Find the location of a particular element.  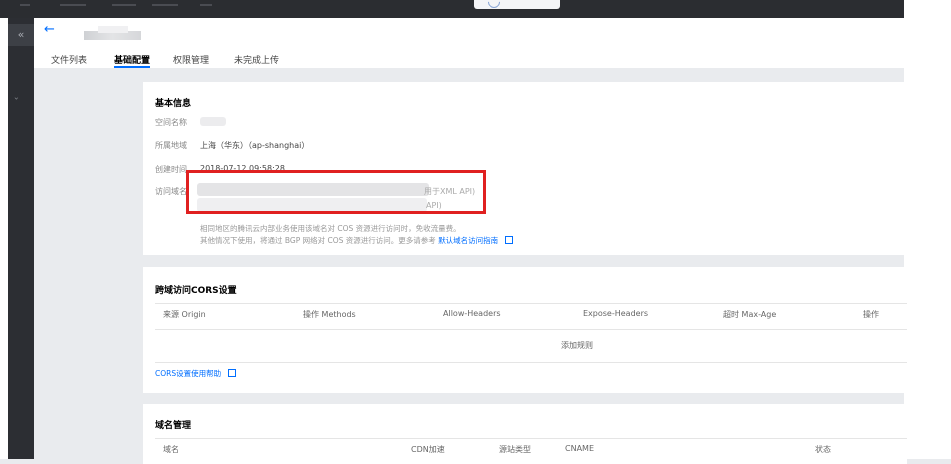

domain-note-text: 其他情况下使用，将通过 BGP 网络对 COS 资源进行访问。更多请参考 is located at coordinates (318, 240).